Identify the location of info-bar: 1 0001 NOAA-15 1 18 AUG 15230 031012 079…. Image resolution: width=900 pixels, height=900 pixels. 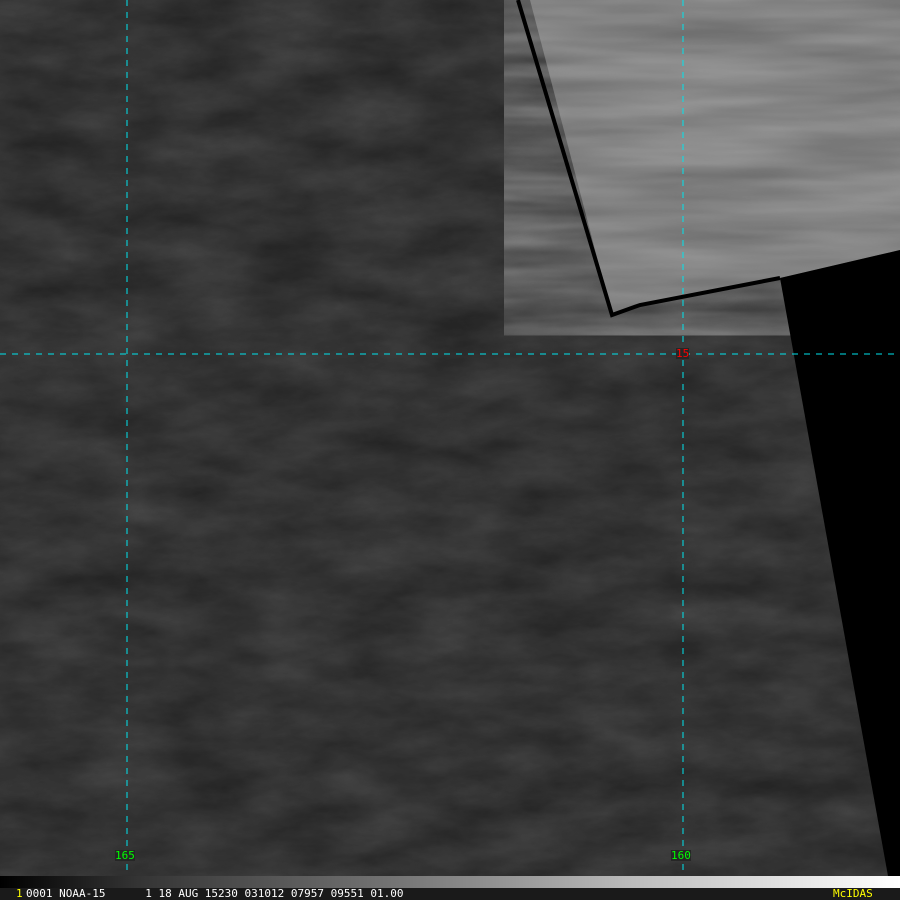
(450, 894).